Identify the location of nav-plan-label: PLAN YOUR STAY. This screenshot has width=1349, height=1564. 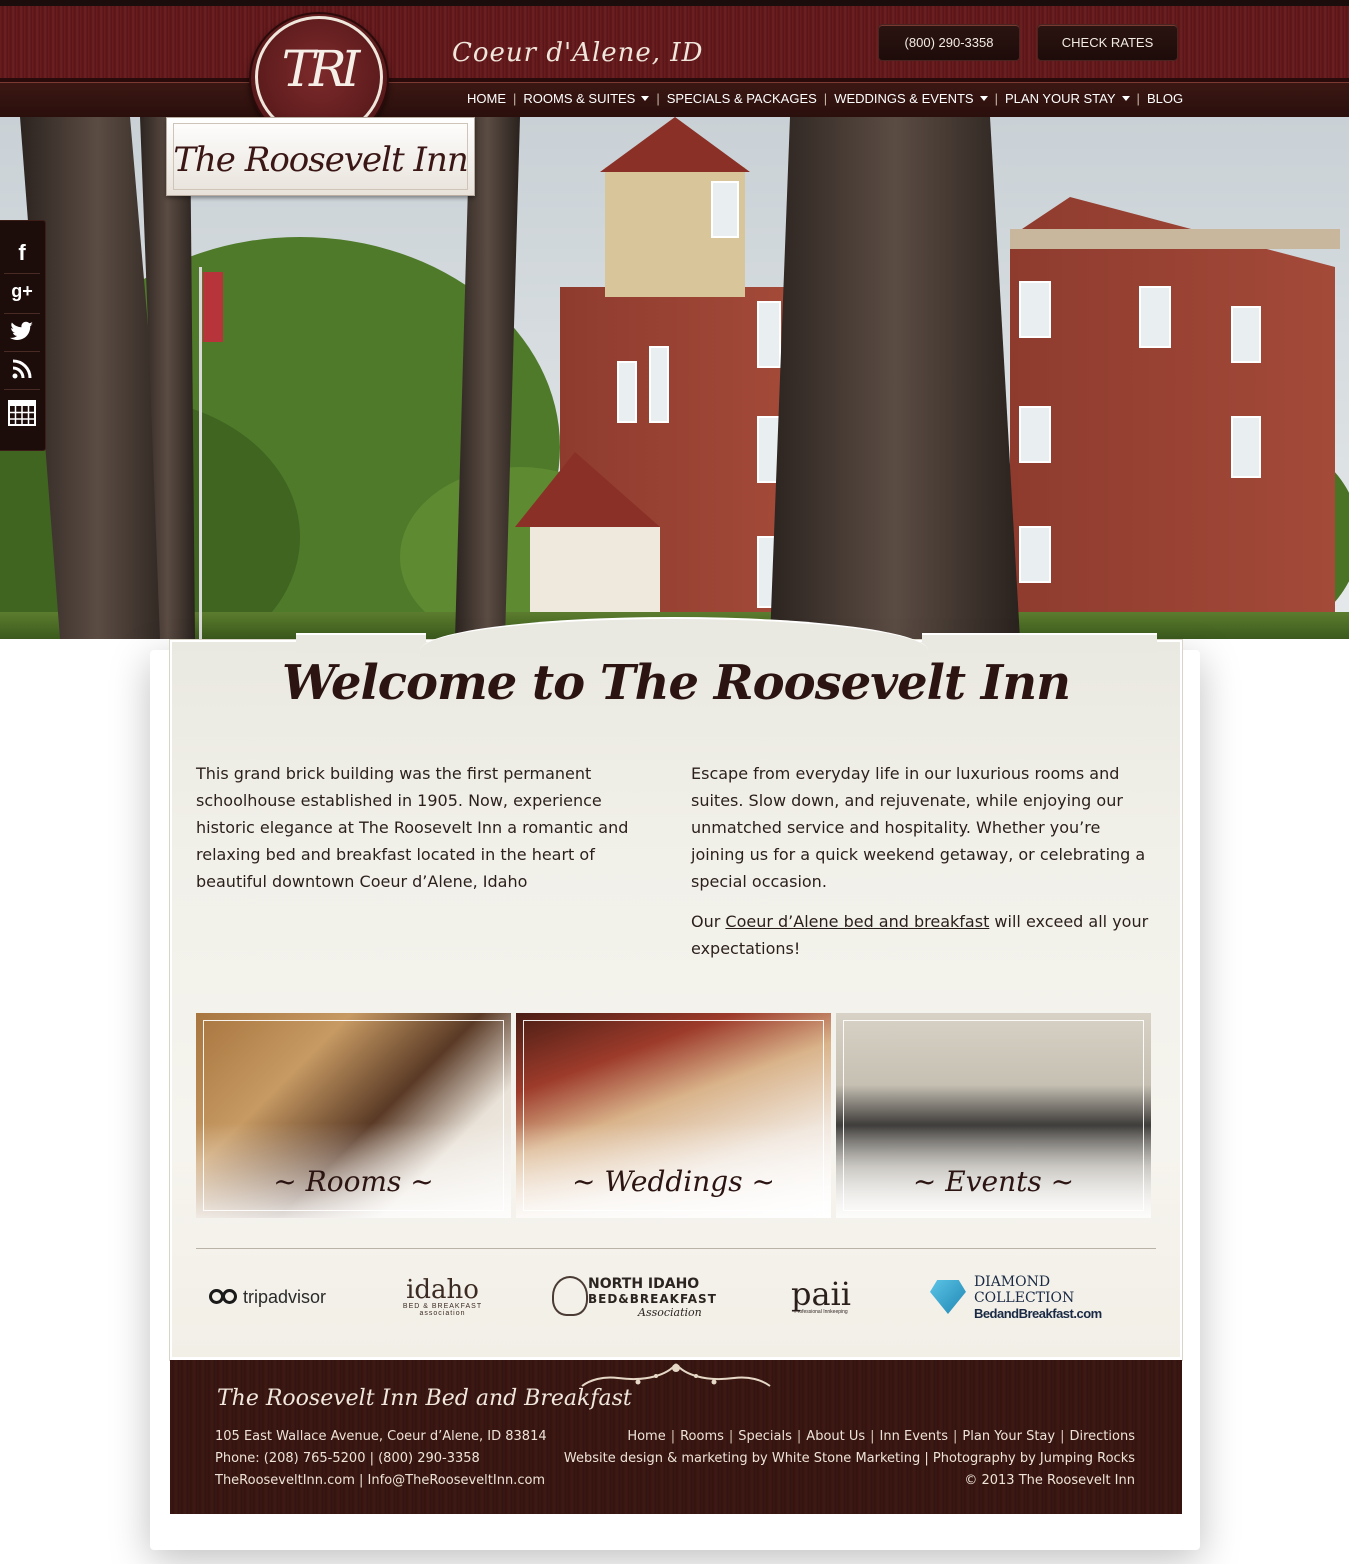
(1060, 98).